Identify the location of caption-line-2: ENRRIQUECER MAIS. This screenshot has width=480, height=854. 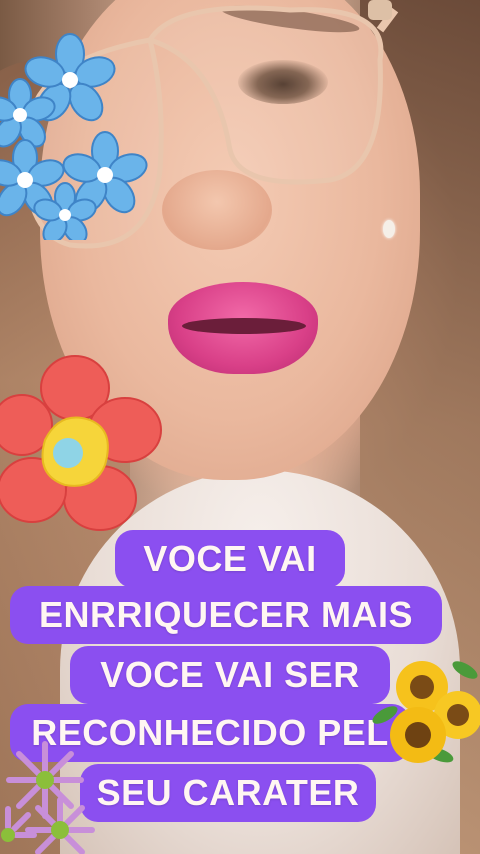
(226, 615).